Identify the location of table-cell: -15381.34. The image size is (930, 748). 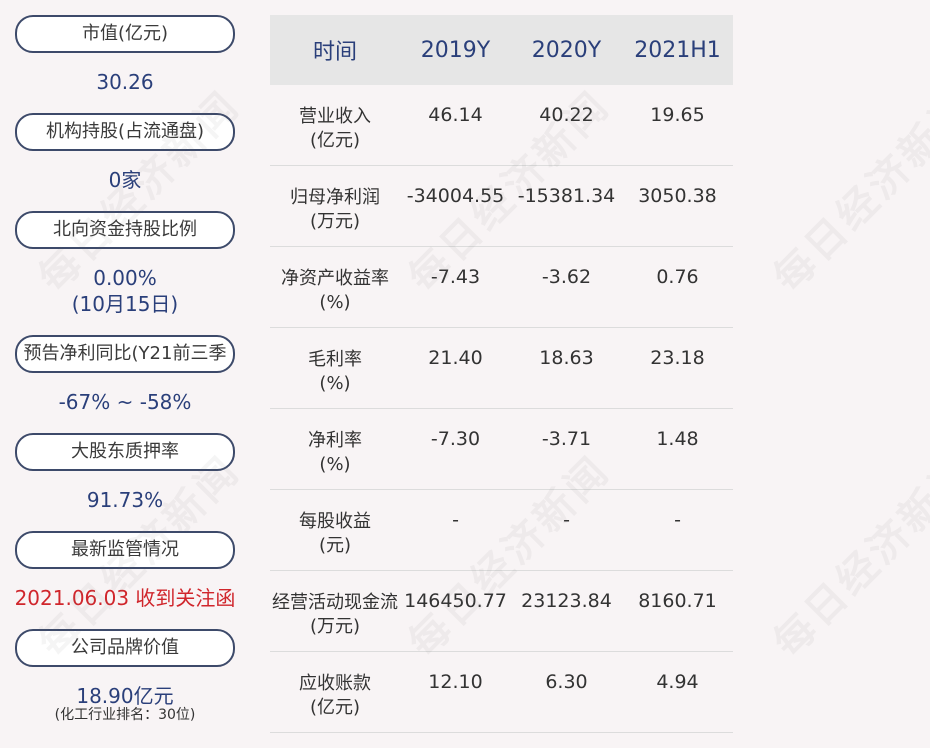
(566, 196).